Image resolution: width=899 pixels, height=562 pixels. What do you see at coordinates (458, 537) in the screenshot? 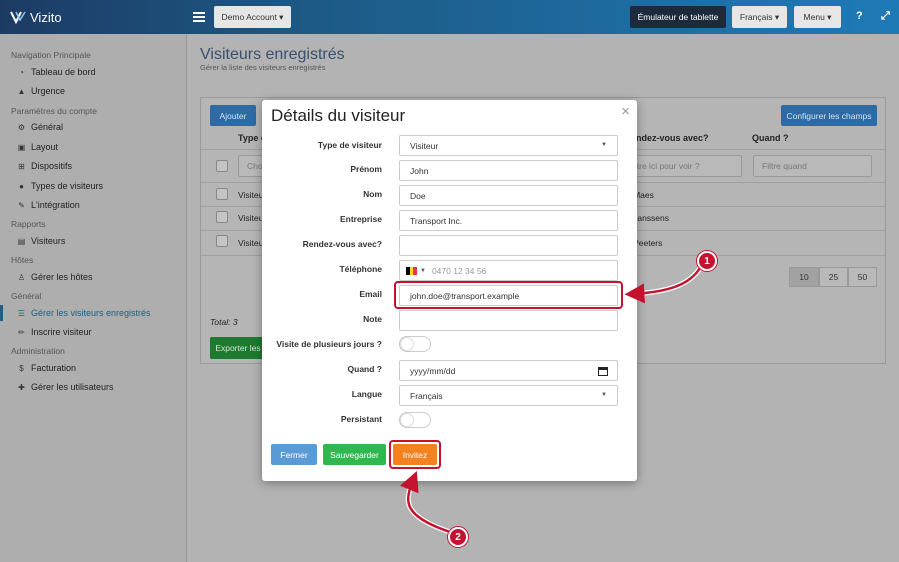
I see `callout-badge-2: 2` at bounding box center [458, 537].